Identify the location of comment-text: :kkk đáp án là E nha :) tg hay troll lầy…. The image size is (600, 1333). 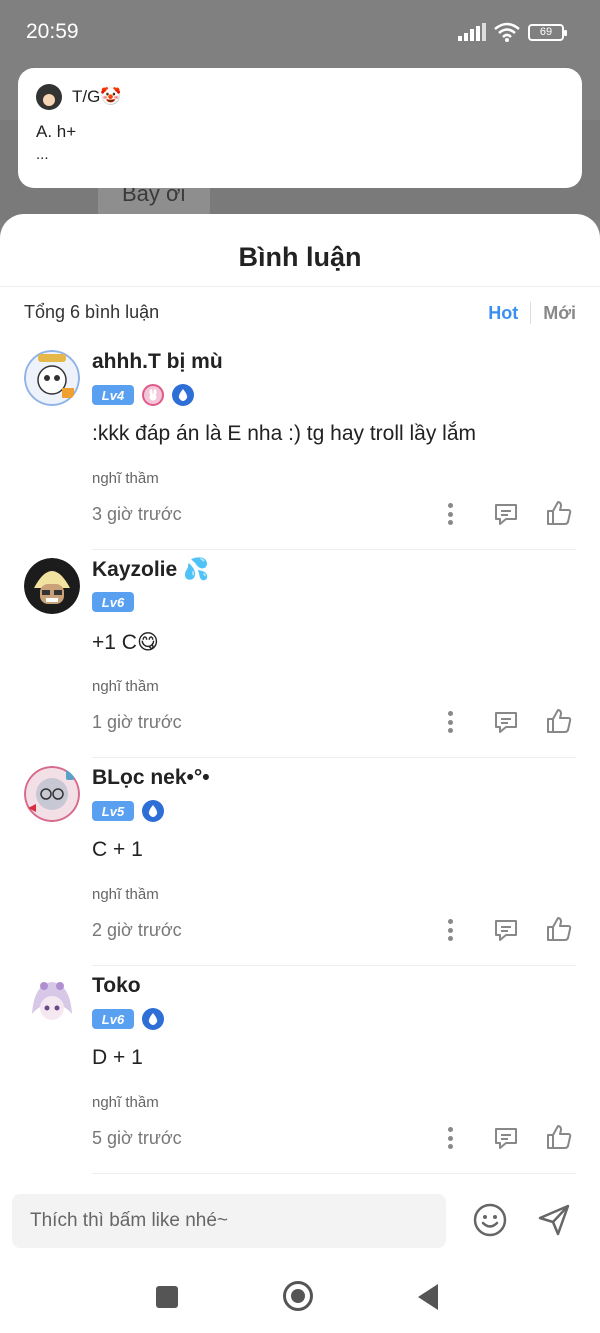
(284, 433).